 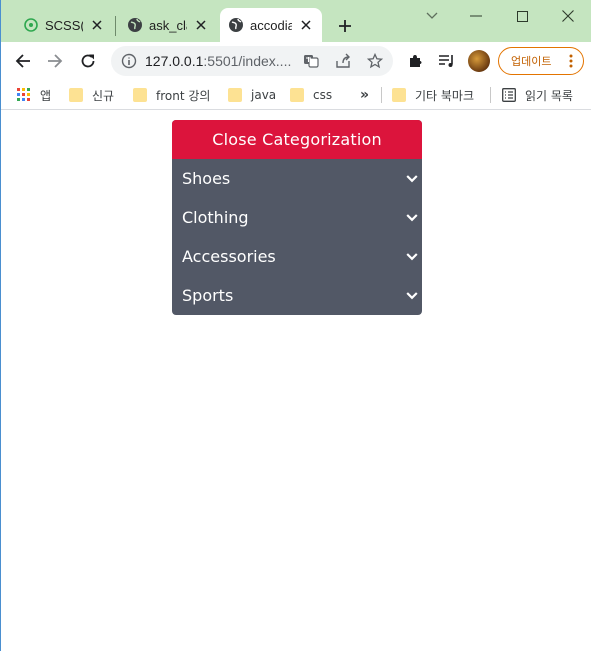 I want to click on close-categorization-button: Close Categorization, so click(x=297, y=139).